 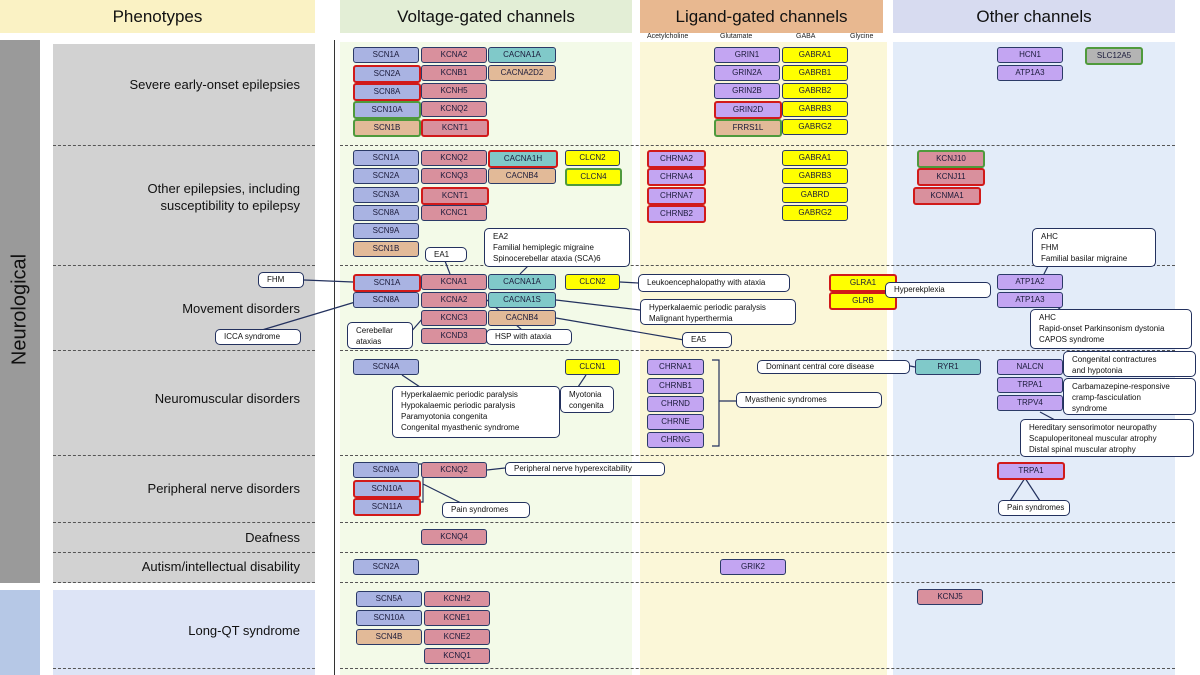 What do you see at coordinates (699, 339) in the screenshot?
I see `callout-line: EA5` at bounding box center [699, 339].